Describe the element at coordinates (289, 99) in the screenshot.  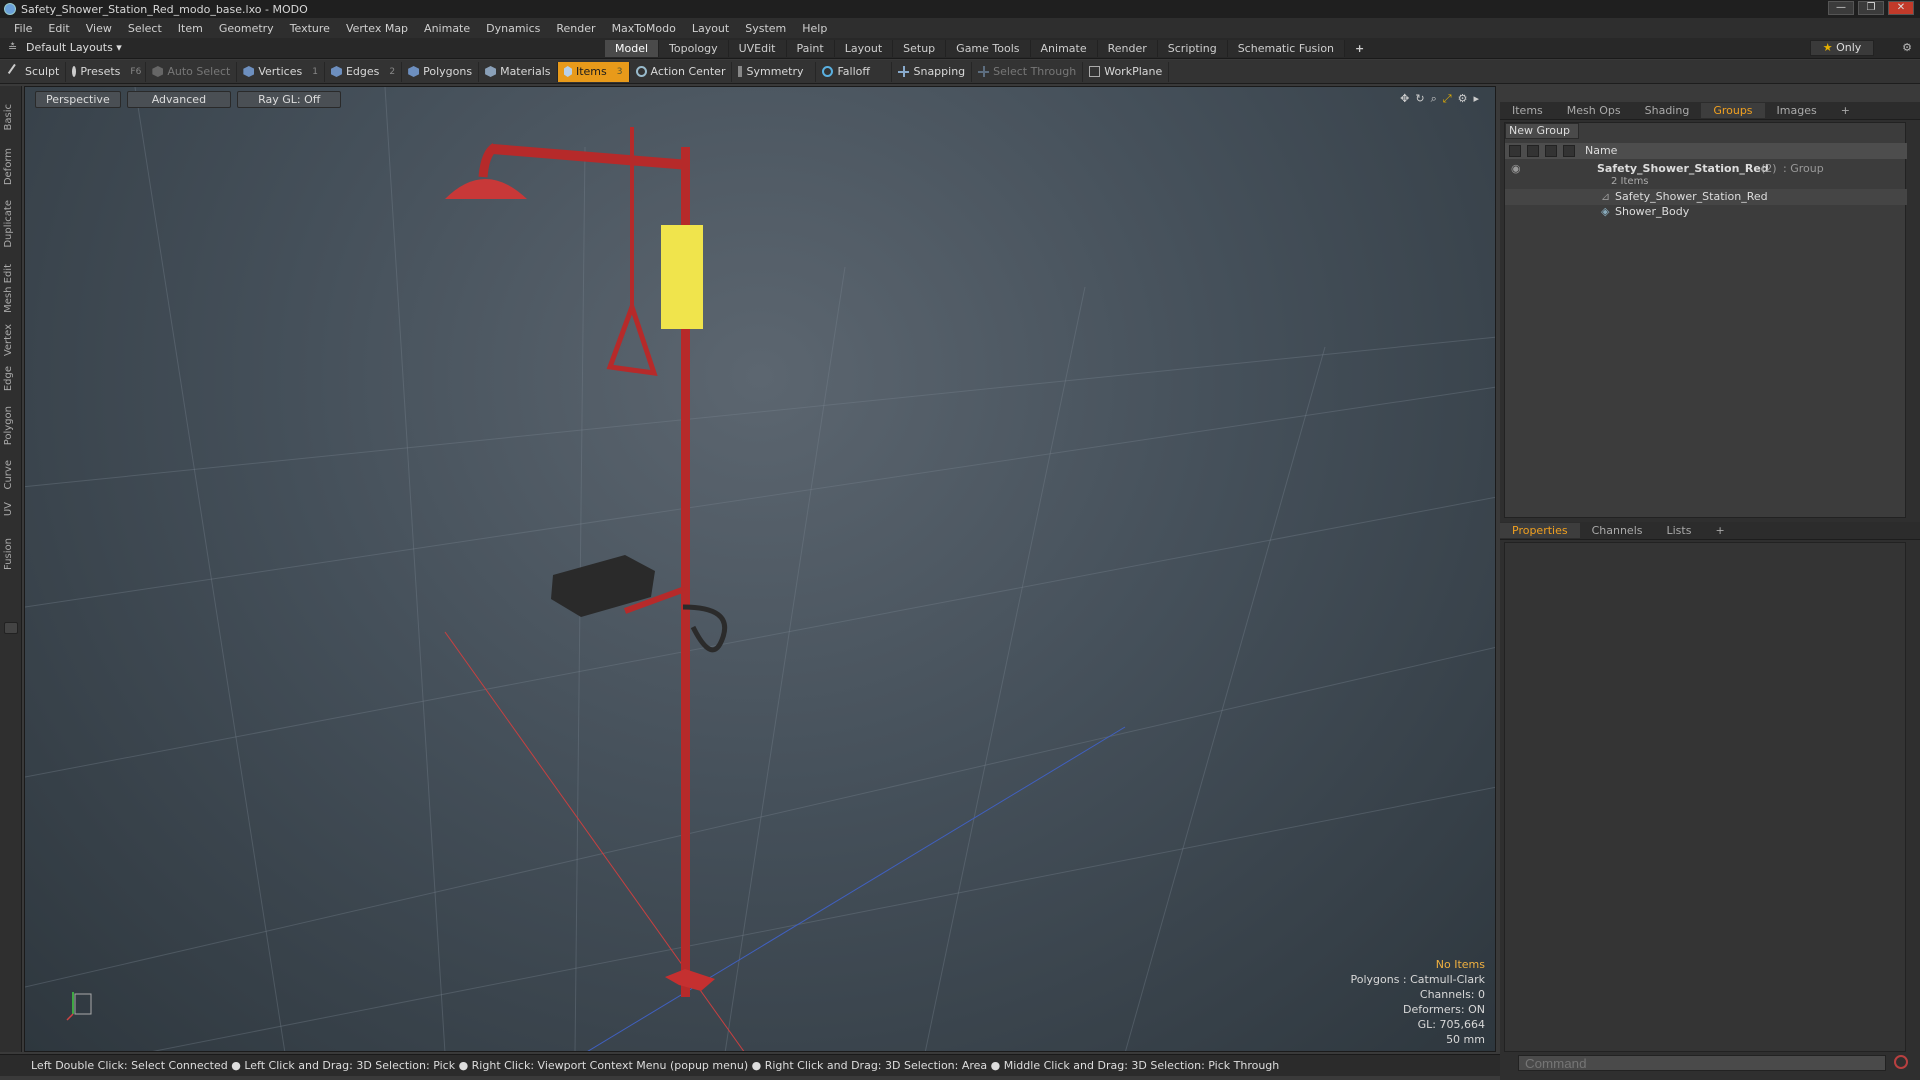
I see `raygl-button: Ray GL: Off` at that location.